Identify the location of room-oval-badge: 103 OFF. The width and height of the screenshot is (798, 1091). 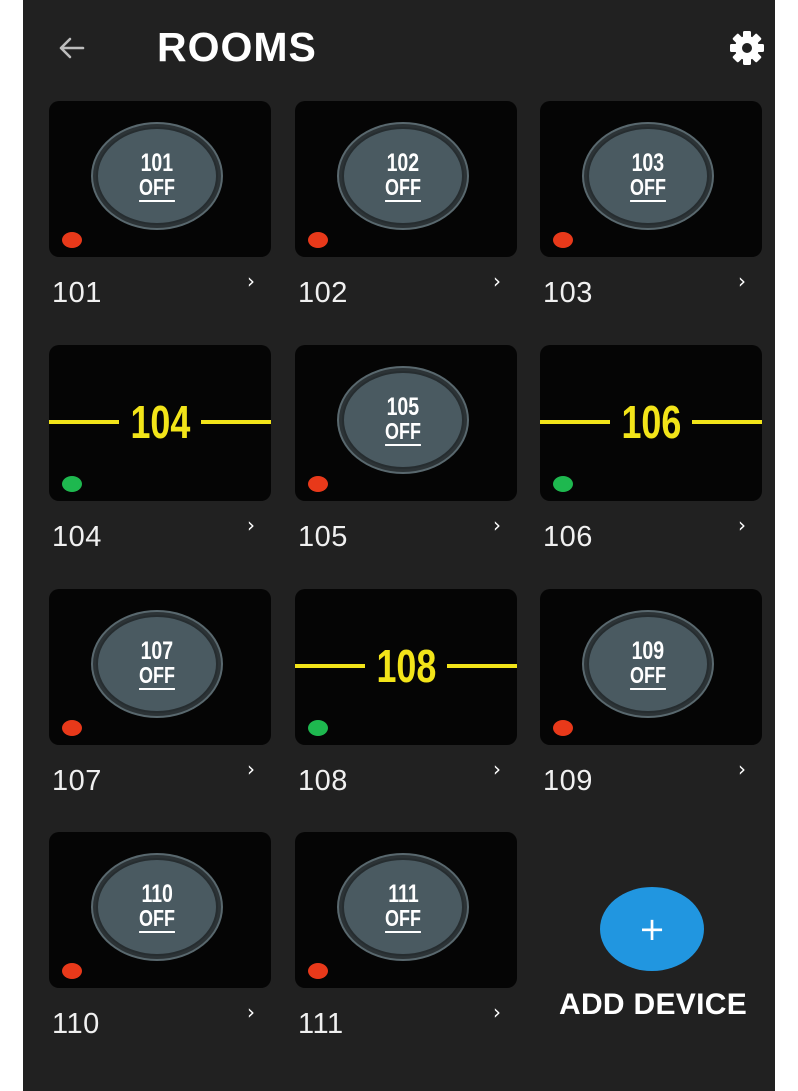
(648, 176).